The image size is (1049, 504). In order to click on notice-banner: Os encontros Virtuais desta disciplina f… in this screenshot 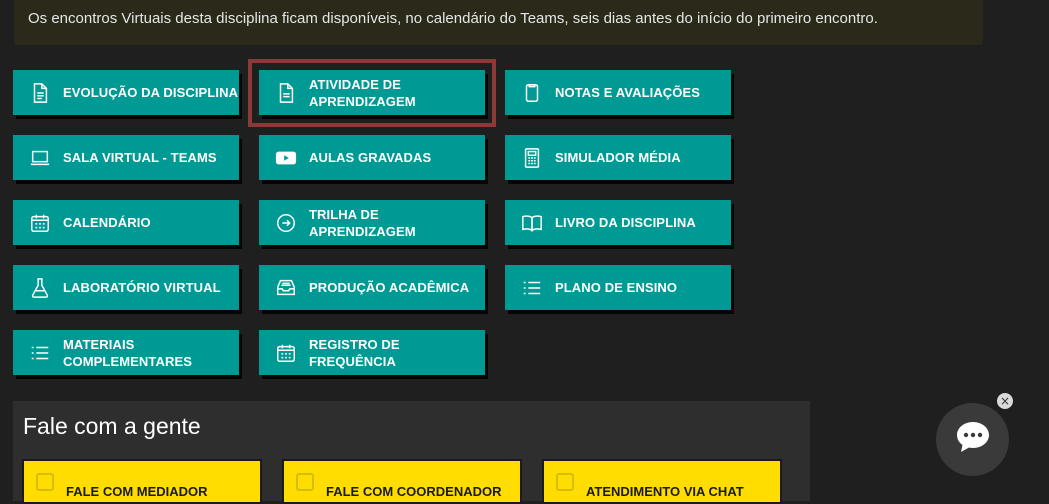, I will do `click(498, 22)`.